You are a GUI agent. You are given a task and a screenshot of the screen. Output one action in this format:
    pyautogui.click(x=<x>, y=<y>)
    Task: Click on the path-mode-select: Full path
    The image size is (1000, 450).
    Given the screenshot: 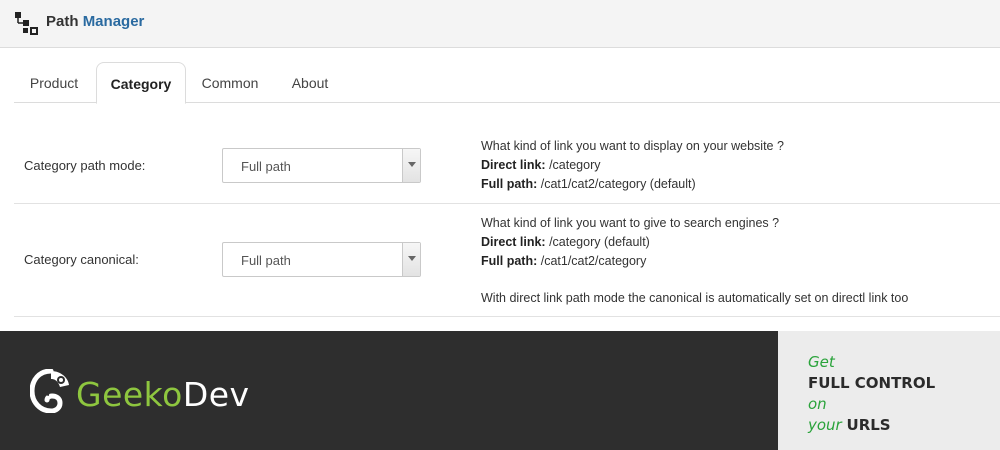 What is the action you would take?
    pyautogui.click(x=321, y=165)
    